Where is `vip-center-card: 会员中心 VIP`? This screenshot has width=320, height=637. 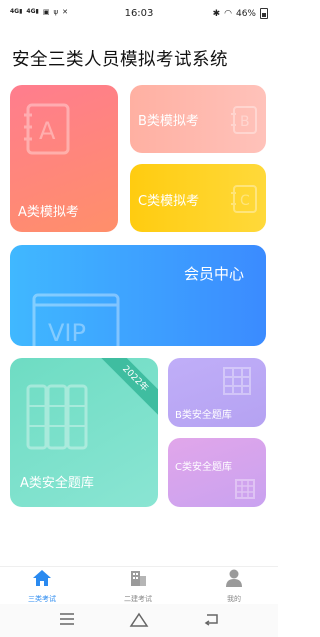 vip-center-card: 会员中心 VIP is located at coordinates (138, 295).